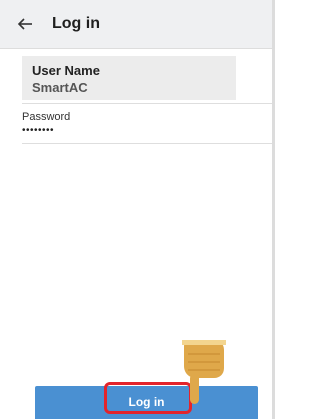  I want to click on user-name-label: User Name, so click(66, 70).